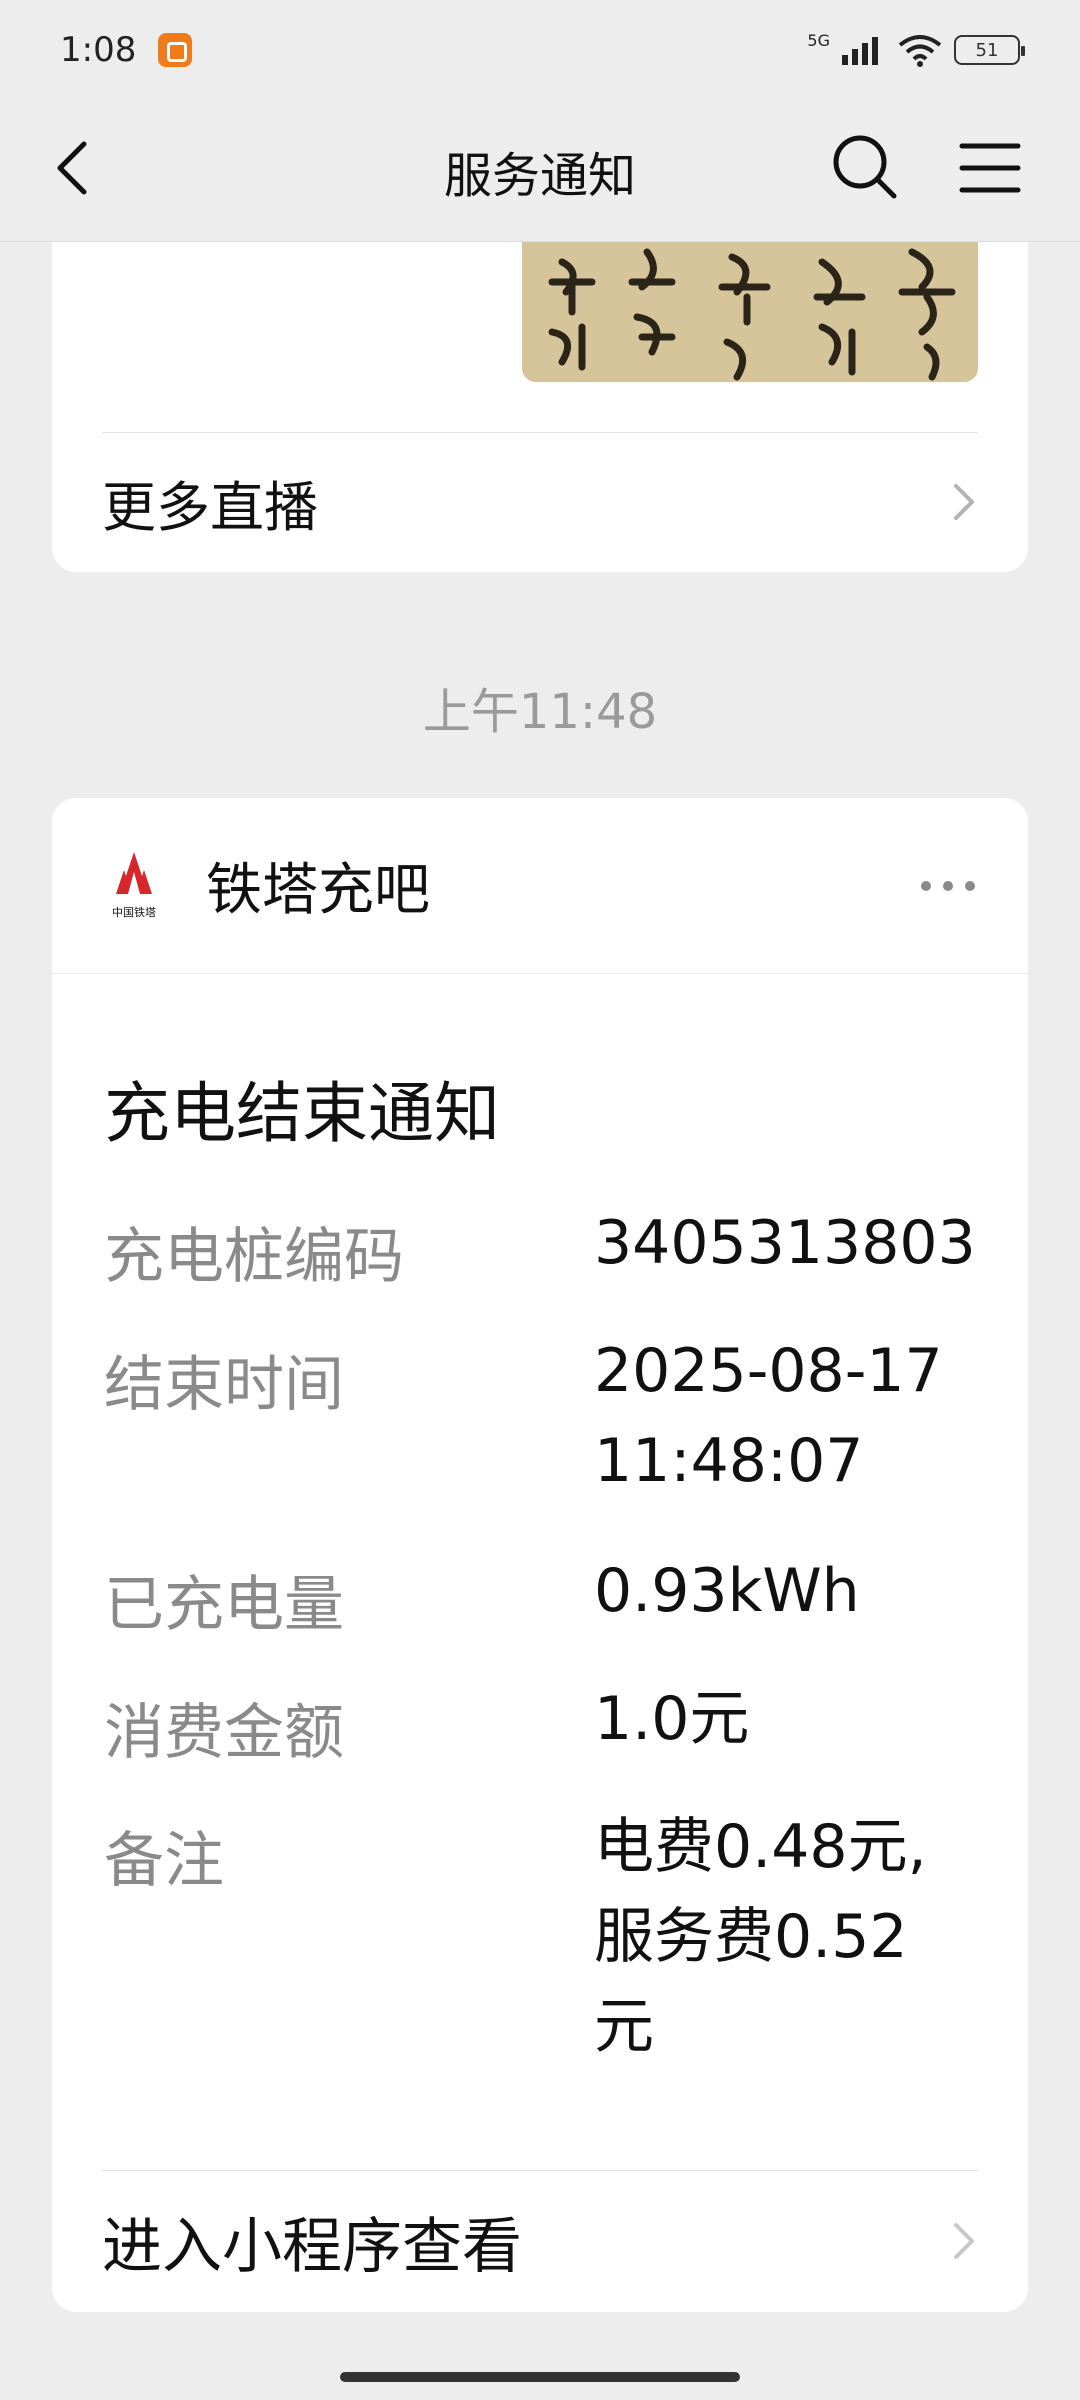 This screenshot has width=1080, height=2400. What do you see at coordinates (539, 175) in the screenshot?
I see `page-title: 服务通知` at bounding box center [539, 175].